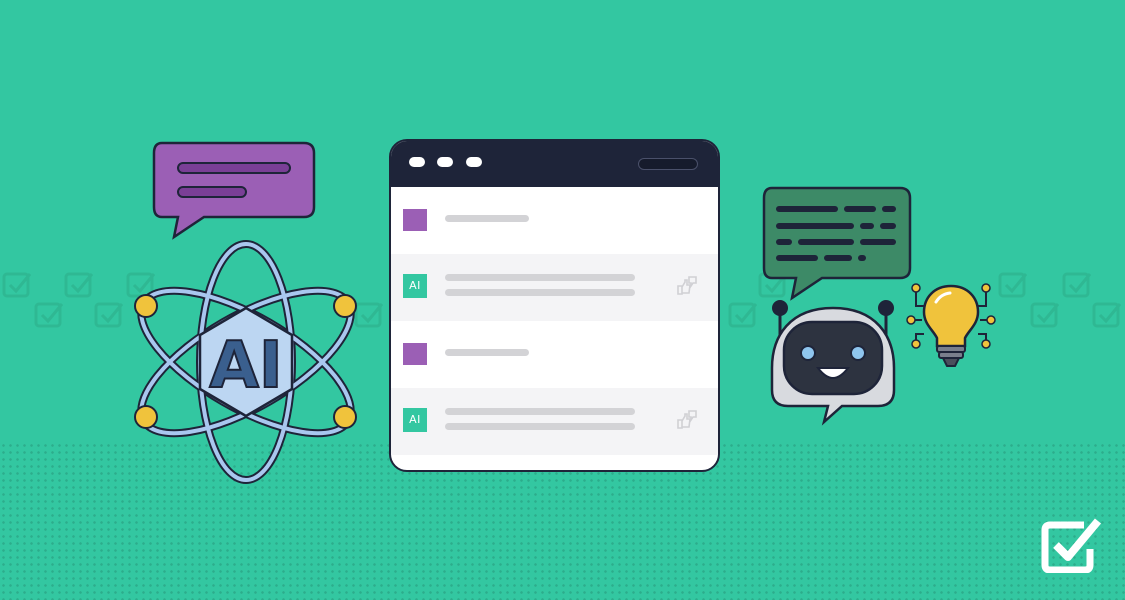 The width and height of the screenshot is (1125, 600). Describe the element at coordinates (668, 164) in the screenshot. I see `window-address-bar` at that location.